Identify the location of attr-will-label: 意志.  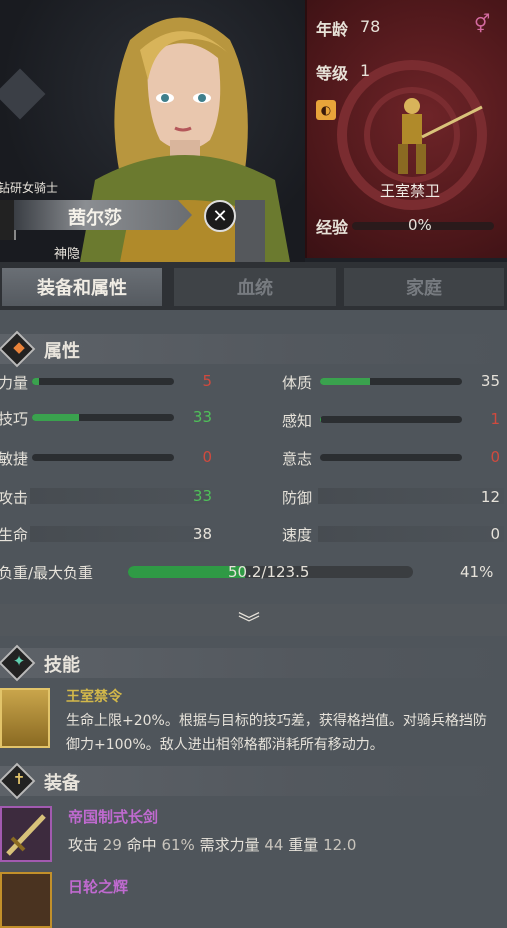
(297, 459).